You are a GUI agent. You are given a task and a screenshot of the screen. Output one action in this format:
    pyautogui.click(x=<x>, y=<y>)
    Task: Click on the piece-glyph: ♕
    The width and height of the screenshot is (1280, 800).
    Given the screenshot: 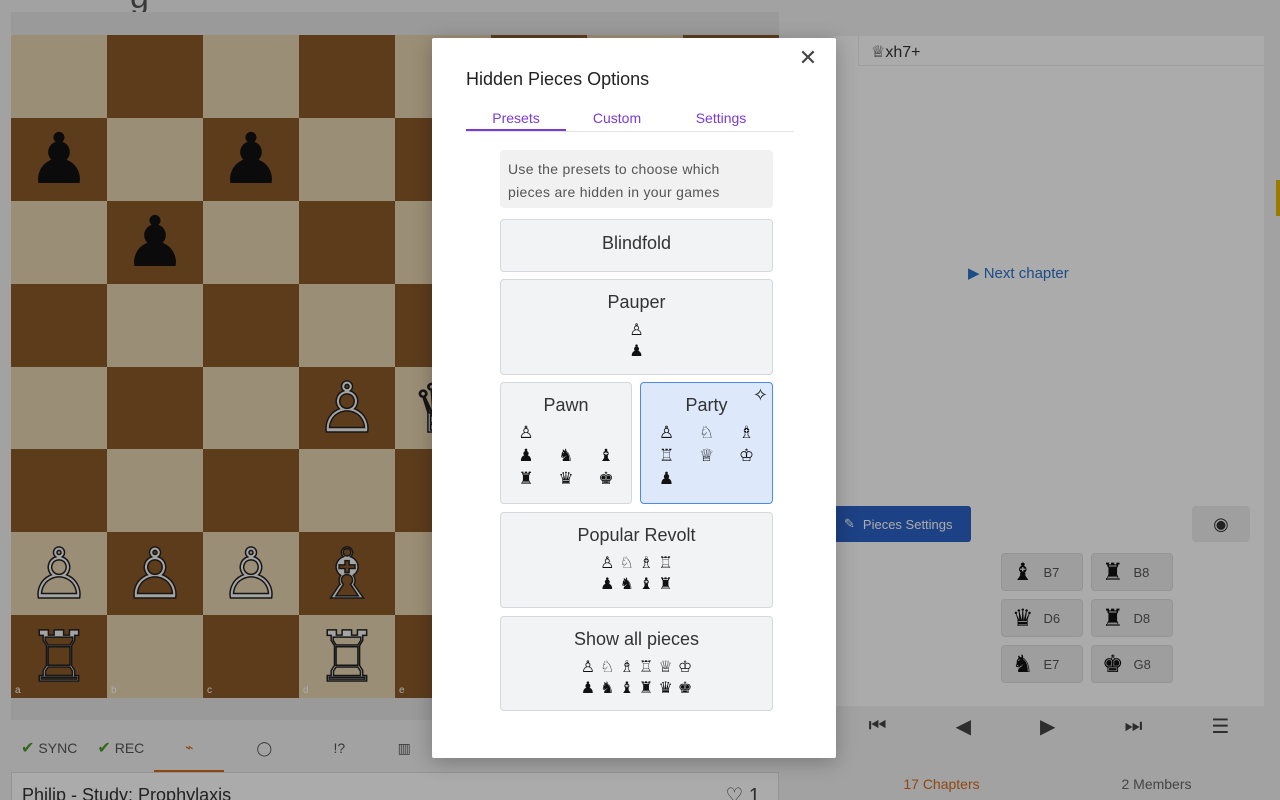 What is the action you would take?
    pyautogui.click(x=706, y=456)
    